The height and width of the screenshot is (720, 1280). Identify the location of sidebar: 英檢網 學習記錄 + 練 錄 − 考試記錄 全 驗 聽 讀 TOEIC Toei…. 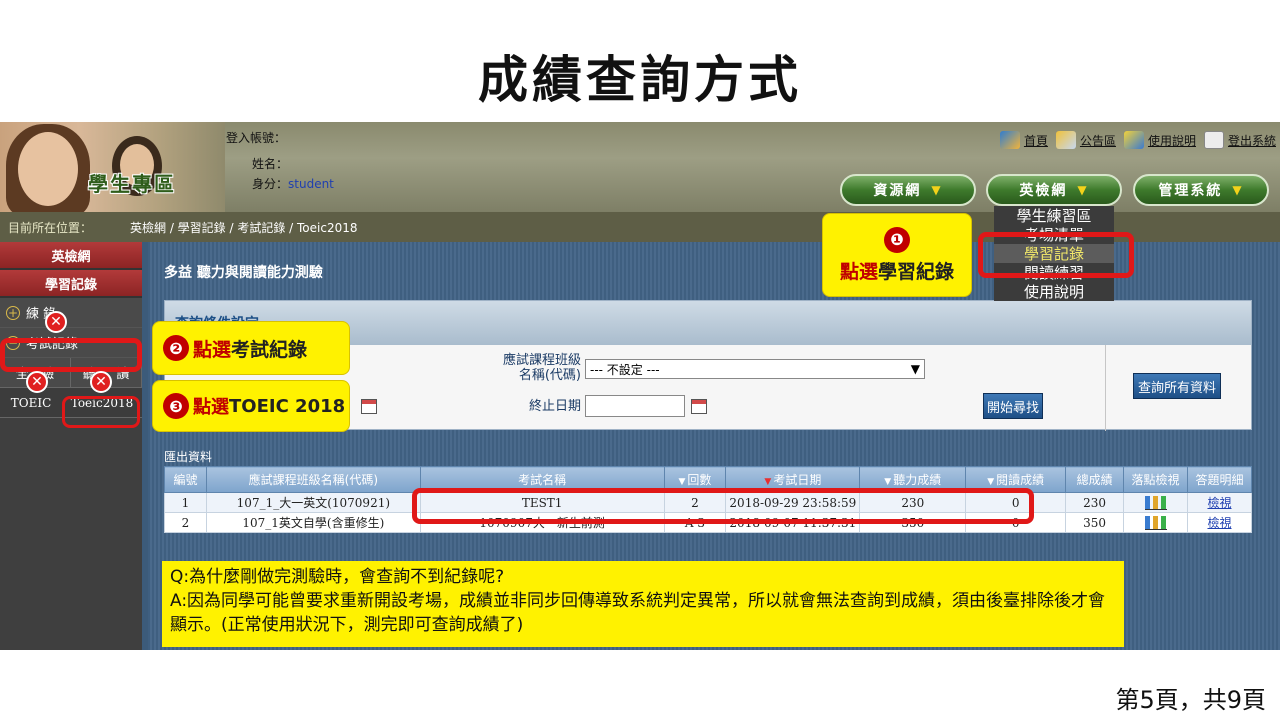
(71, 446).